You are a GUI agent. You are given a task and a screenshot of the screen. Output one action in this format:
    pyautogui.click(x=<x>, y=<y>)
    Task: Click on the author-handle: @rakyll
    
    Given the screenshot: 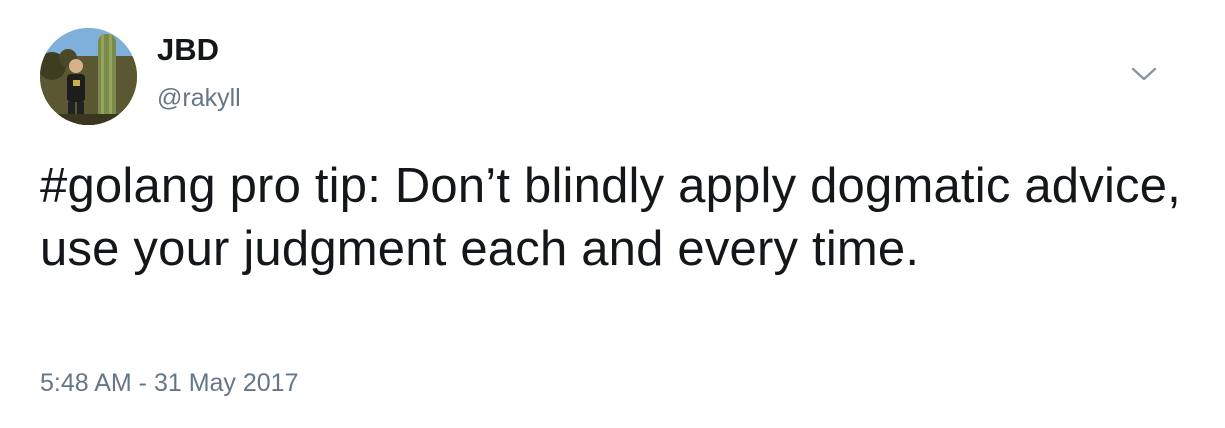 What is the action you would take?
    pyautogui.click(x=199, y=98)
    